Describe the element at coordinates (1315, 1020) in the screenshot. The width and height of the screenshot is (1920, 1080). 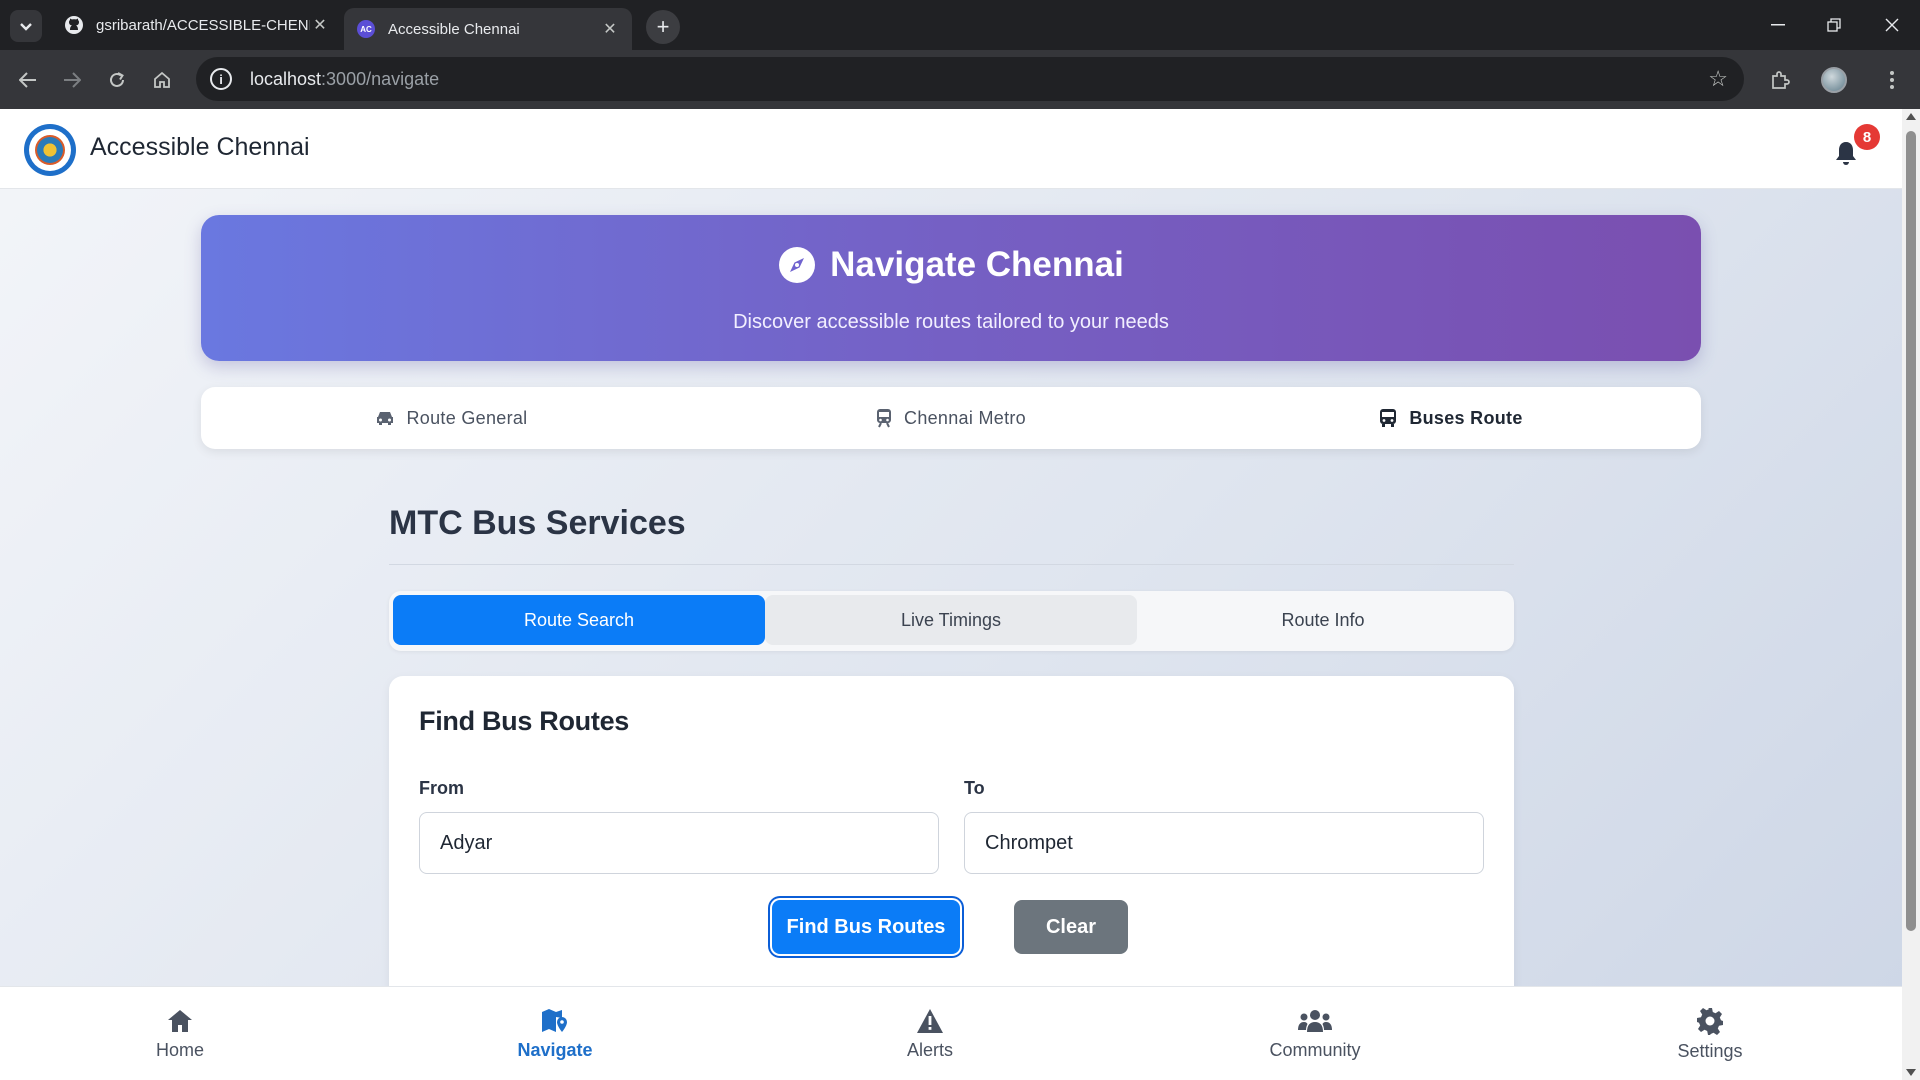
I see `users-icon` at that location.